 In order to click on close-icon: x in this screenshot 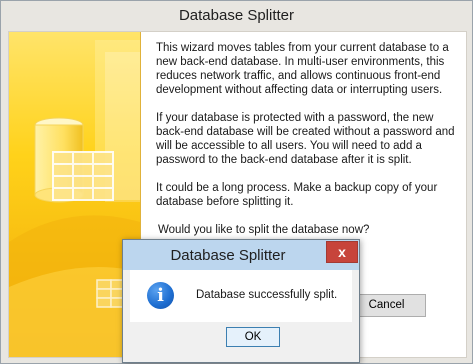, I will do `click(342, 252)`.